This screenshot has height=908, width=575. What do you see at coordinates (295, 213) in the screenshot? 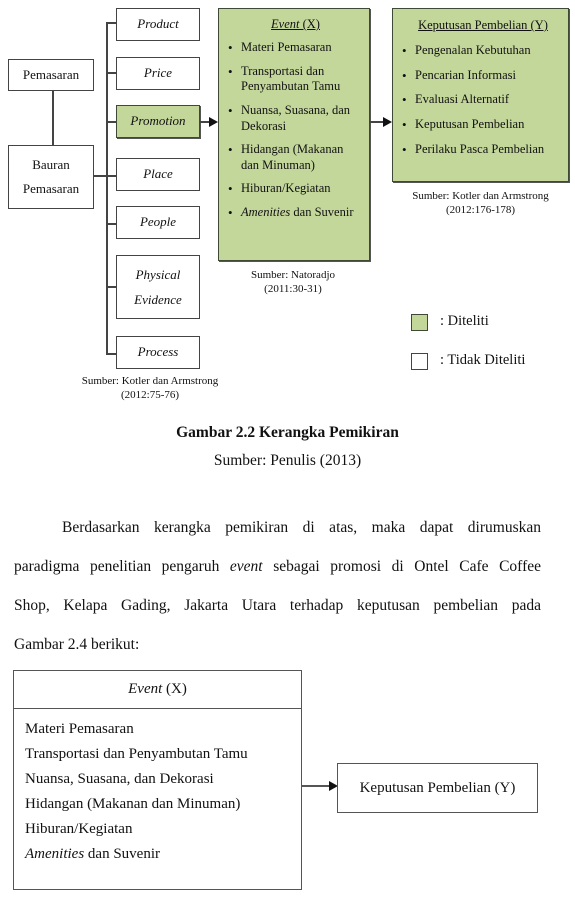
I see `event-indicator: Amenities dan Suvenir` at bounding box center [295, 213].